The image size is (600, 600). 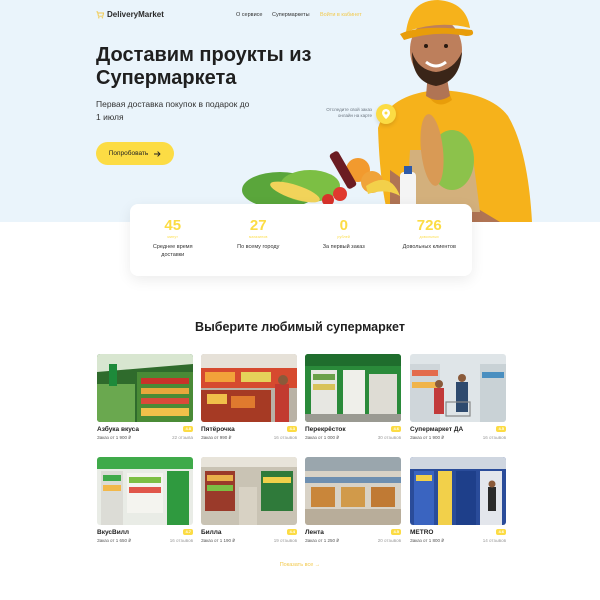 I want to click on min-order: Заказ от 1 000 ₽, so click(x=322, y=437).